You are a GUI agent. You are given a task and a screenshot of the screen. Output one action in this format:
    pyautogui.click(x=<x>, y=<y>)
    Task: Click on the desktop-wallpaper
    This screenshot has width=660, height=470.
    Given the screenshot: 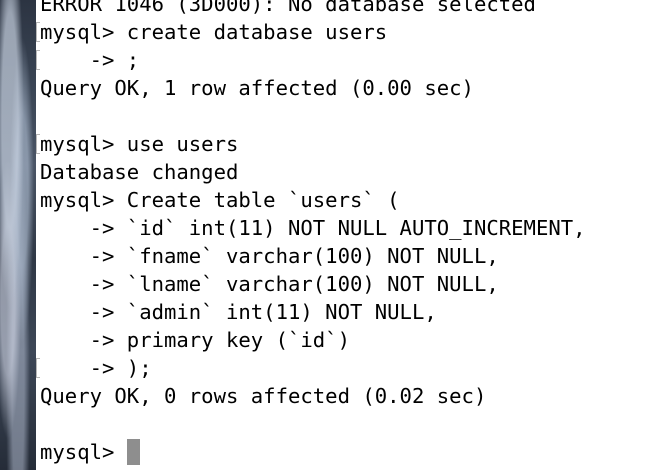 What is the action you would take?
    pyautogui.click(x=18, y=235)
    